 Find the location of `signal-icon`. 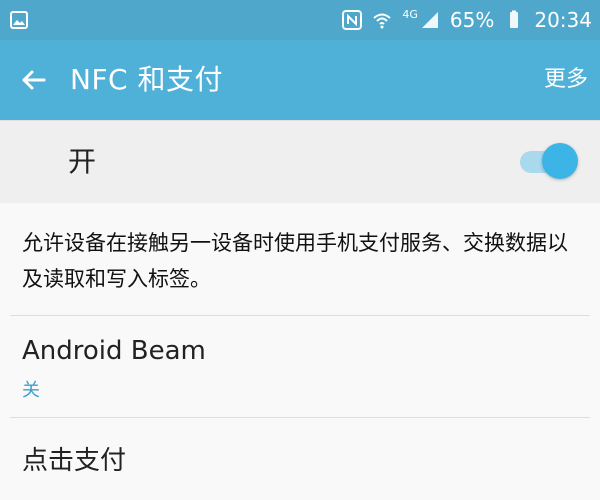

signal-icon is located at coordinates (429, 20).